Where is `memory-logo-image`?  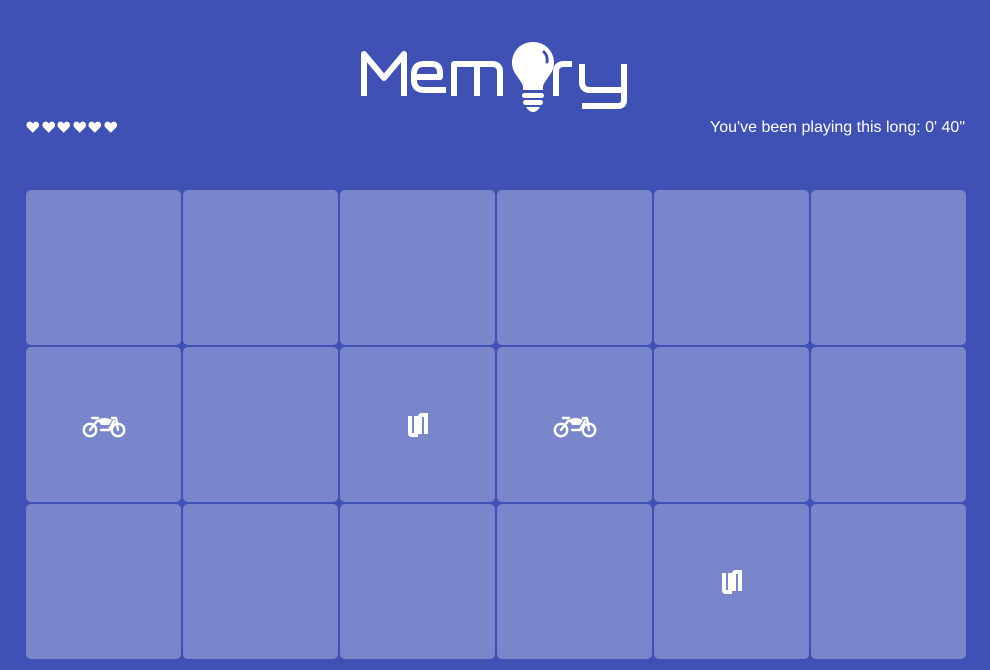 memory-logo-image is located at coordinates (494, 77).